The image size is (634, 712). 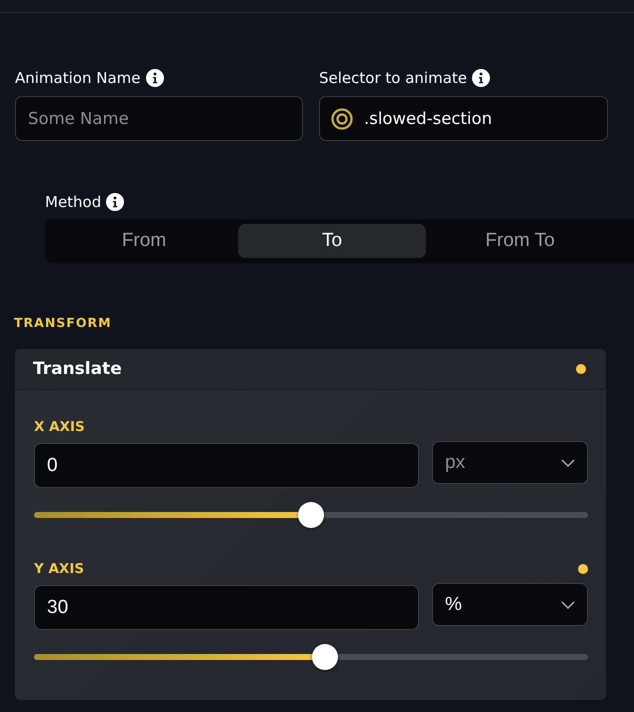 I want to click on method-tab: To, so click(x=332, y=241).